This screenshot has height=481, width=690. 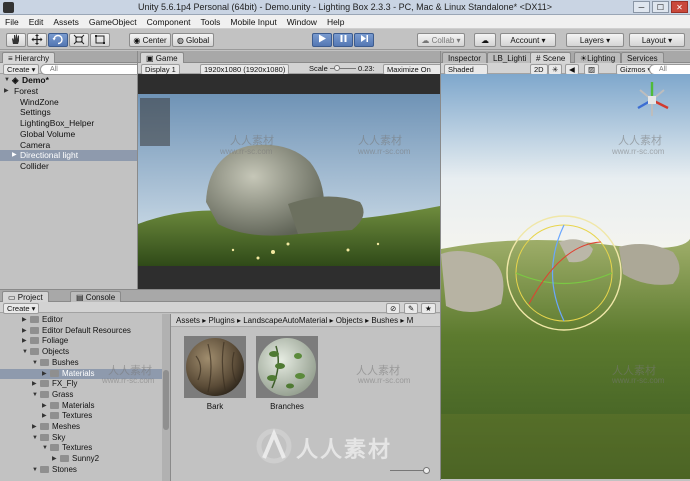 I want to click on hierarchy-create-button: Create ▾, so click(x=21, y=69).